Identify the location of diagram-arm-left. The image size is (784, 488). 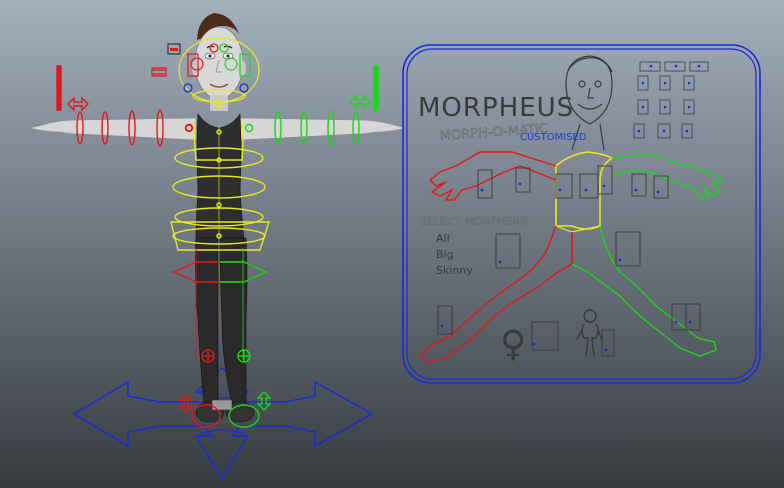
(492, 176).